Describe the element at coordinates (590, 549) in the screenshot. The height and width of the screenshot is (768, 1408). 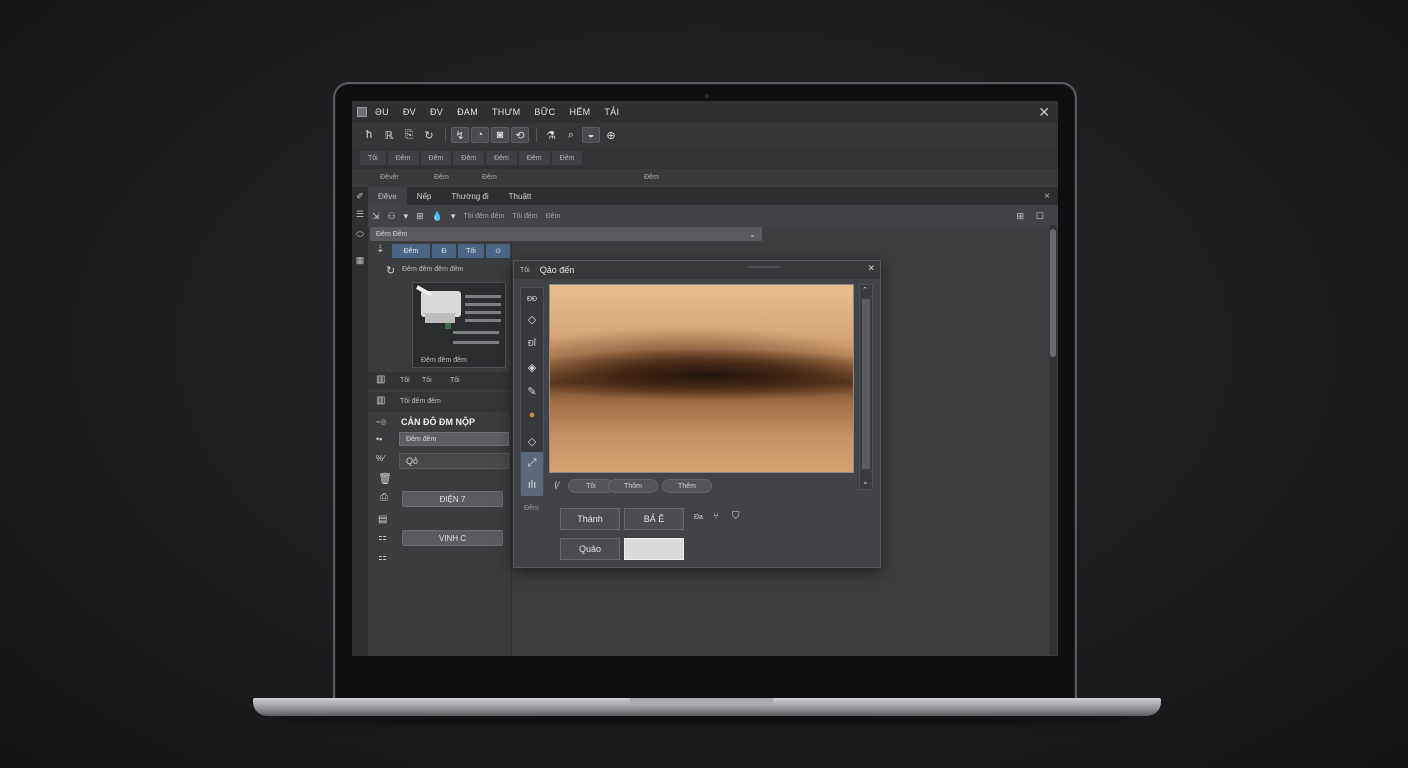
I see `cancel-button: Quảo` at that location.